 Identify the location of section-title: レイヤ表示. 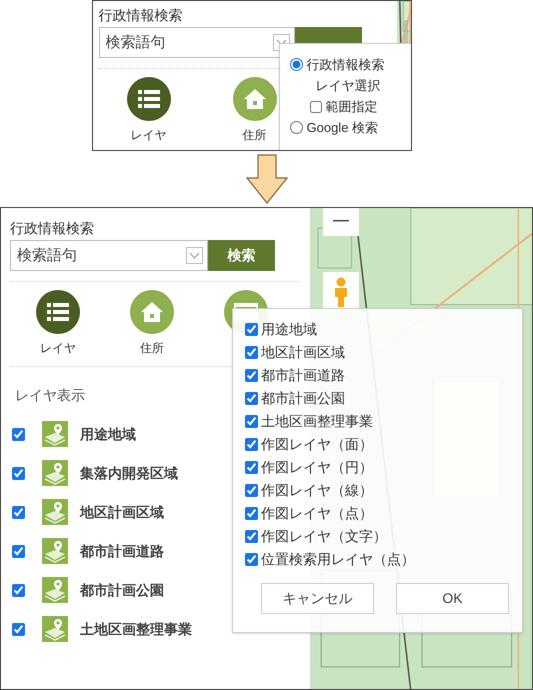
(50, 395).